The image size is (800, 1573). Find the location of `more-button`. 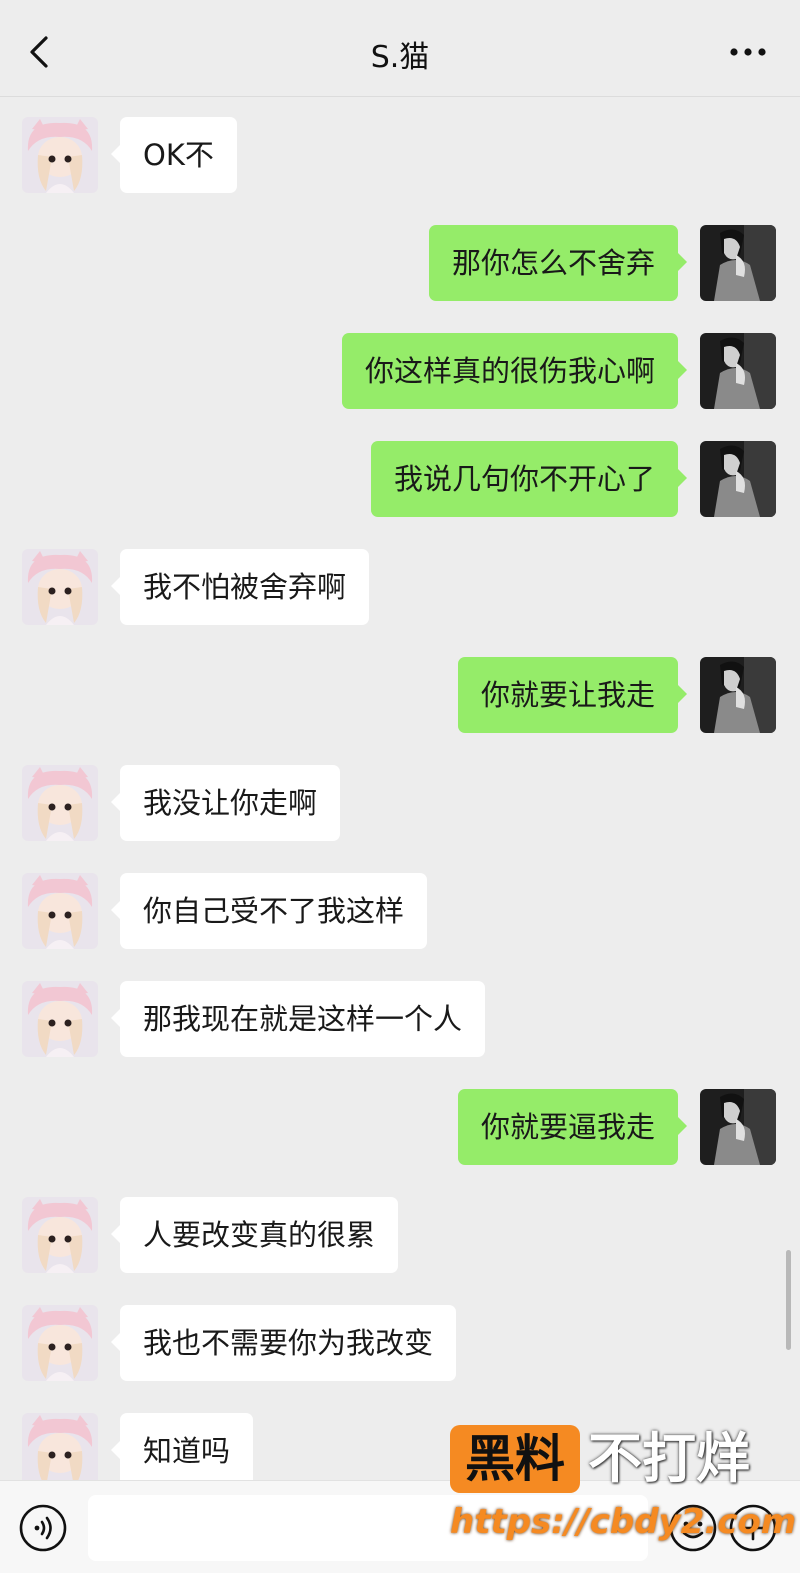

more-button is located at coordinates (748, 50).